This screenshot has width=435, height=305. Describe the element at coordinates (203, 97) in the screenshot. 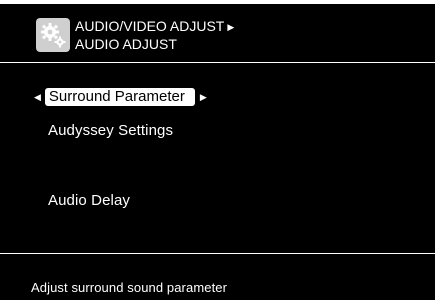

I see `right-arrow-icon: ▶` at that location.